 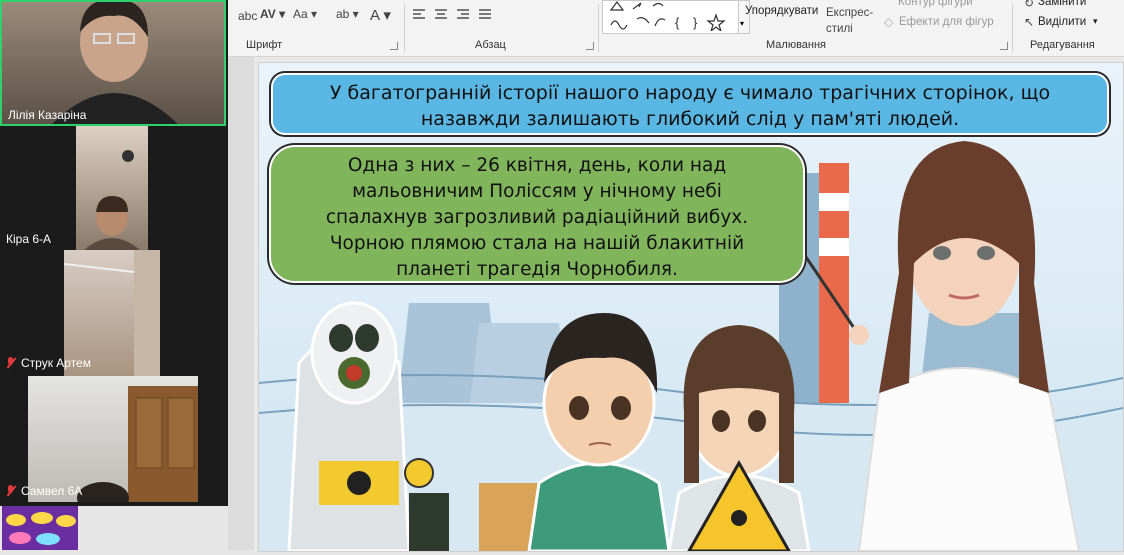 I want to click on participant-name-text: Самвел 6А, so click(x=52, y=491).